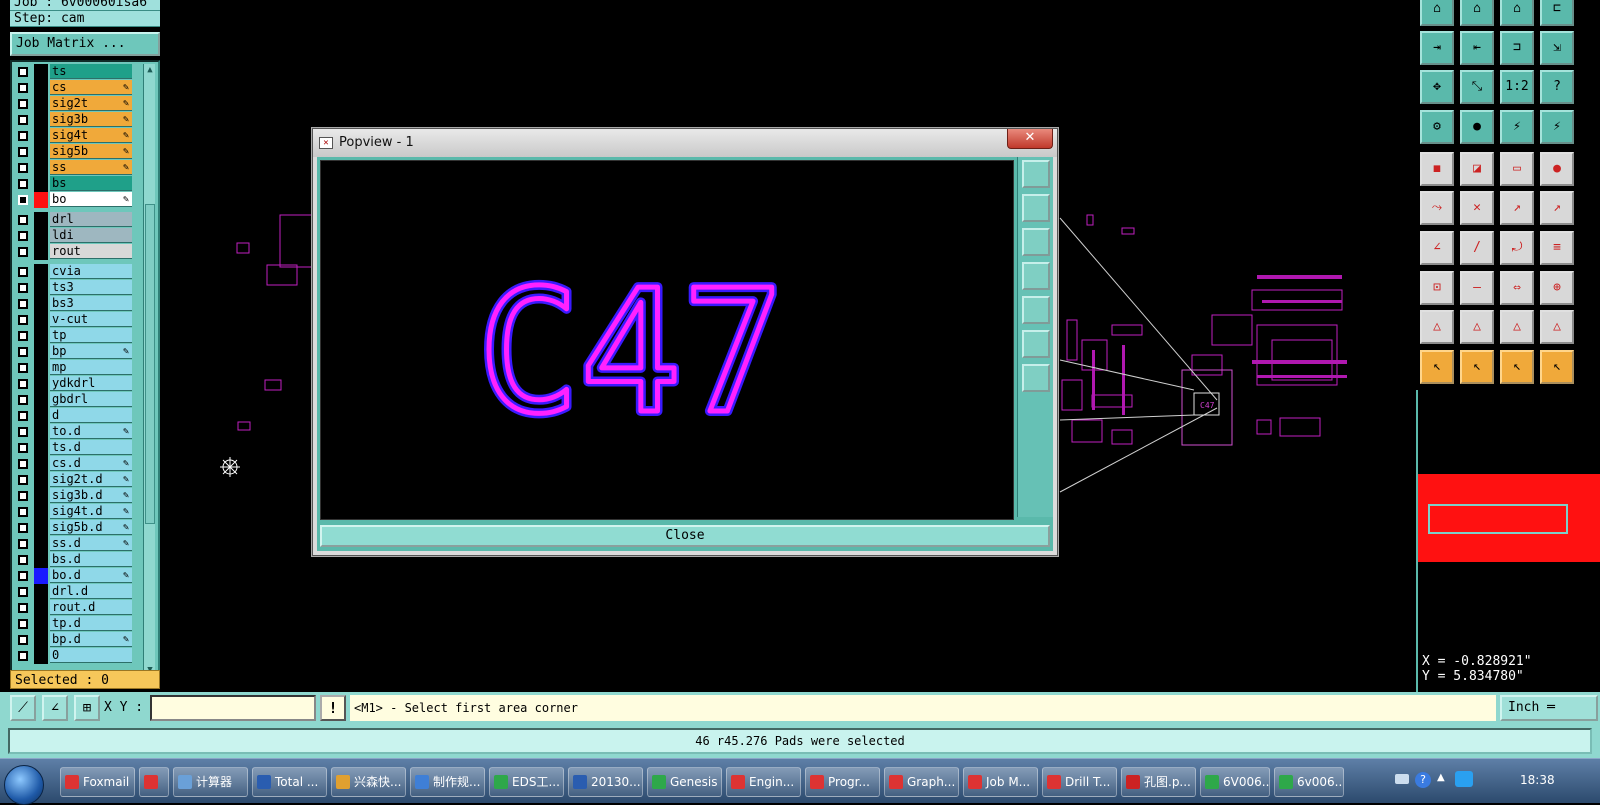 The width and height of the screenshot is (1600, 805). Describe the element at coordinates (74, 104) in the screenshot. I see `layer-row: sig2t ✎` at that location.